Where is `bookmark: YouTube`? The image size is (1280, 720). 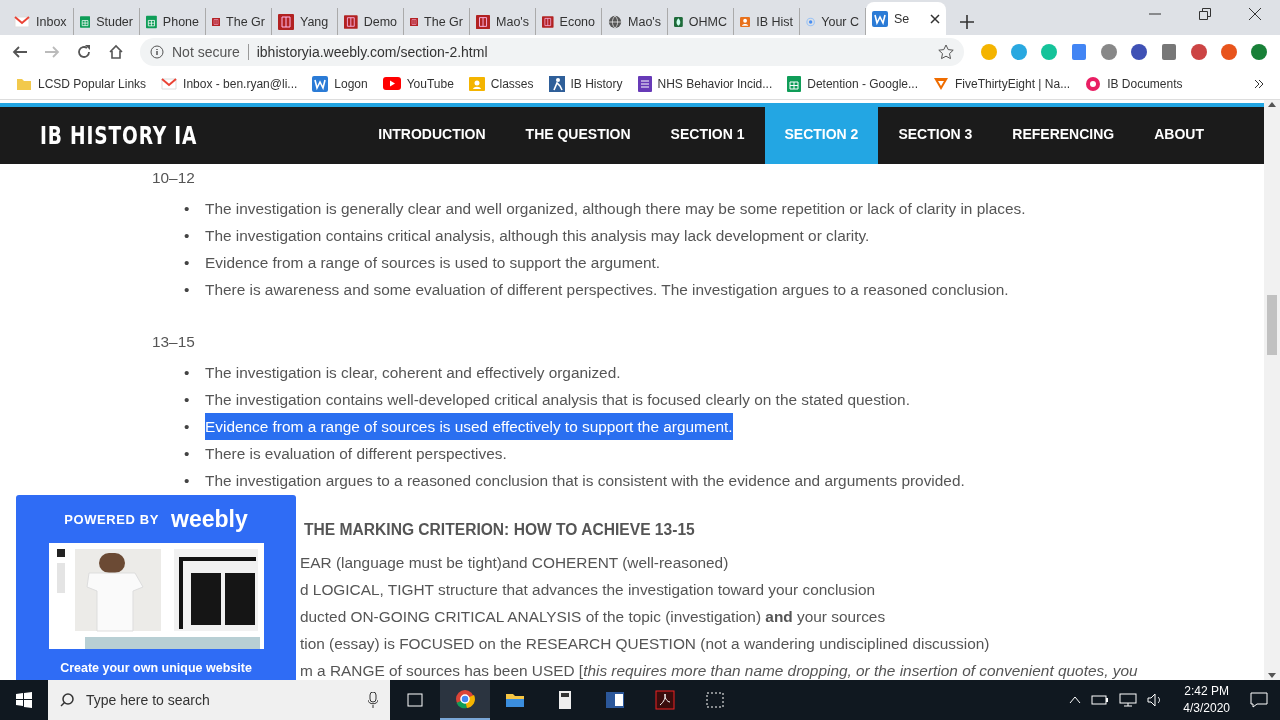
bookmark: YouTube is located at coordinates (418, 83).